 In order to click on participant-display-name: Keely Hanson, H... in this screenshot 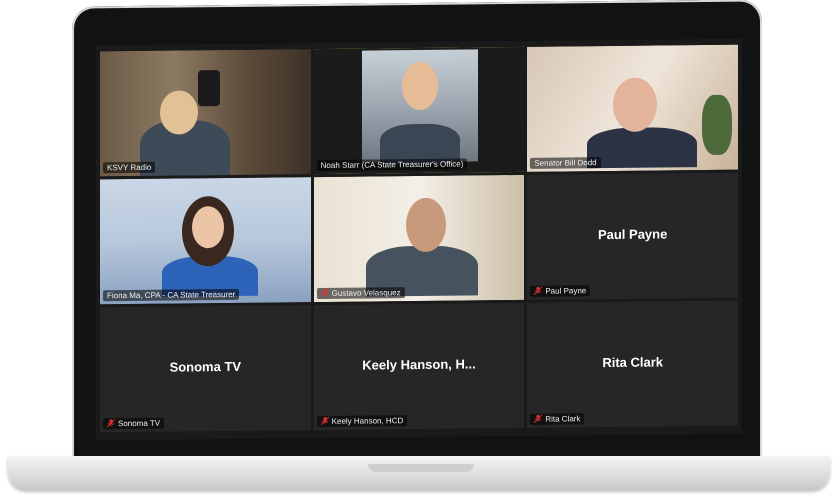, I will do `click(419, 364)`.